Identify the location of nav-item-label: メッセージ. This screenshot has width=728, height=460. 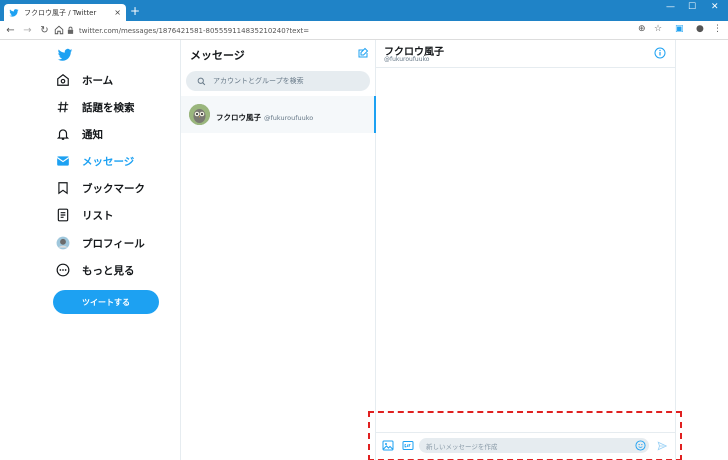
(108, 161).